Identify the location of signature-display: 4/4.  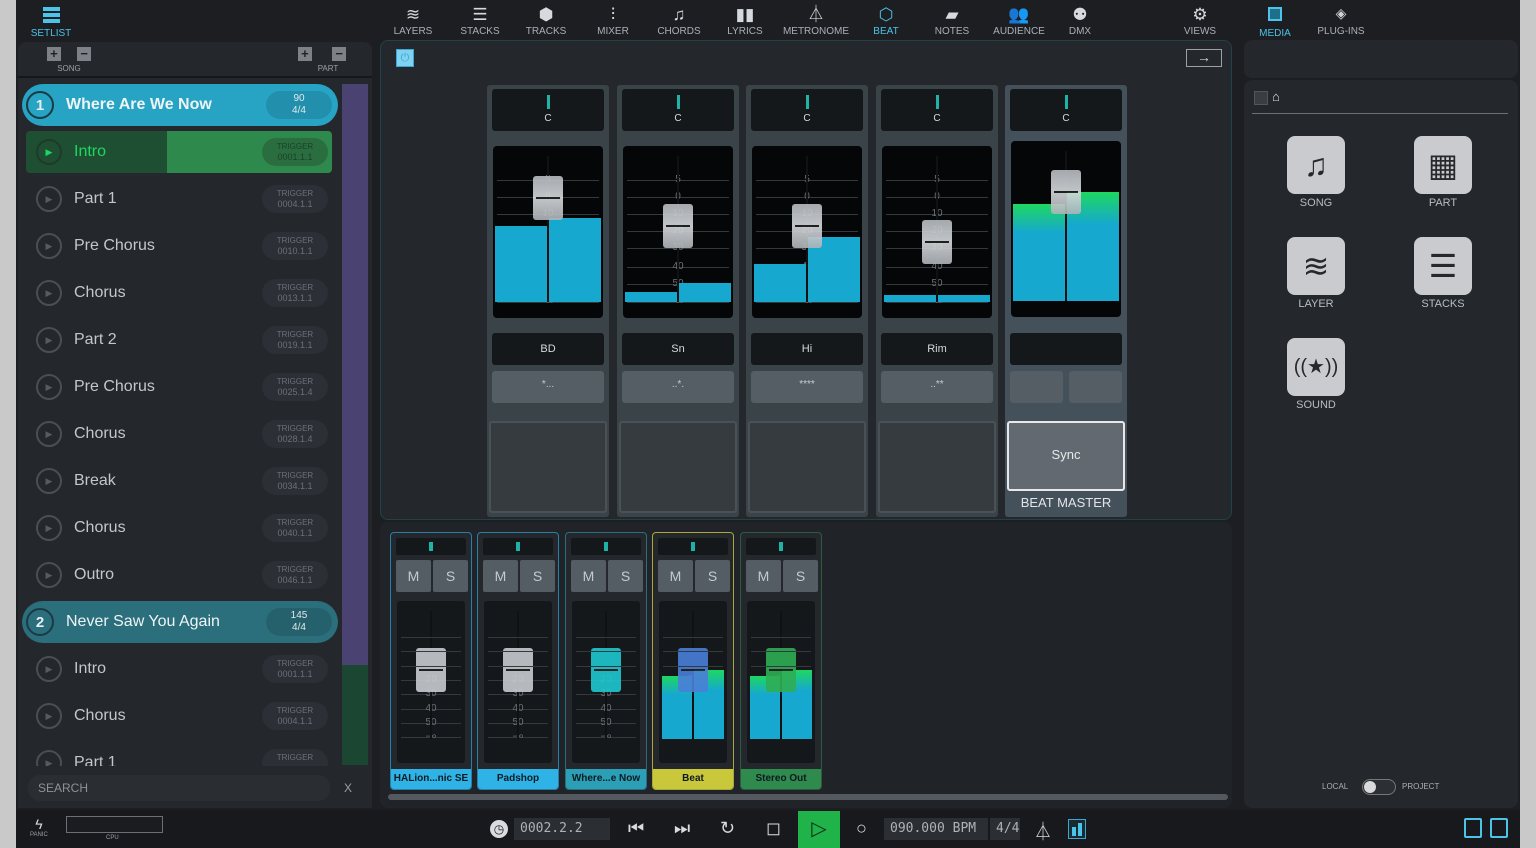
(1005, 829).